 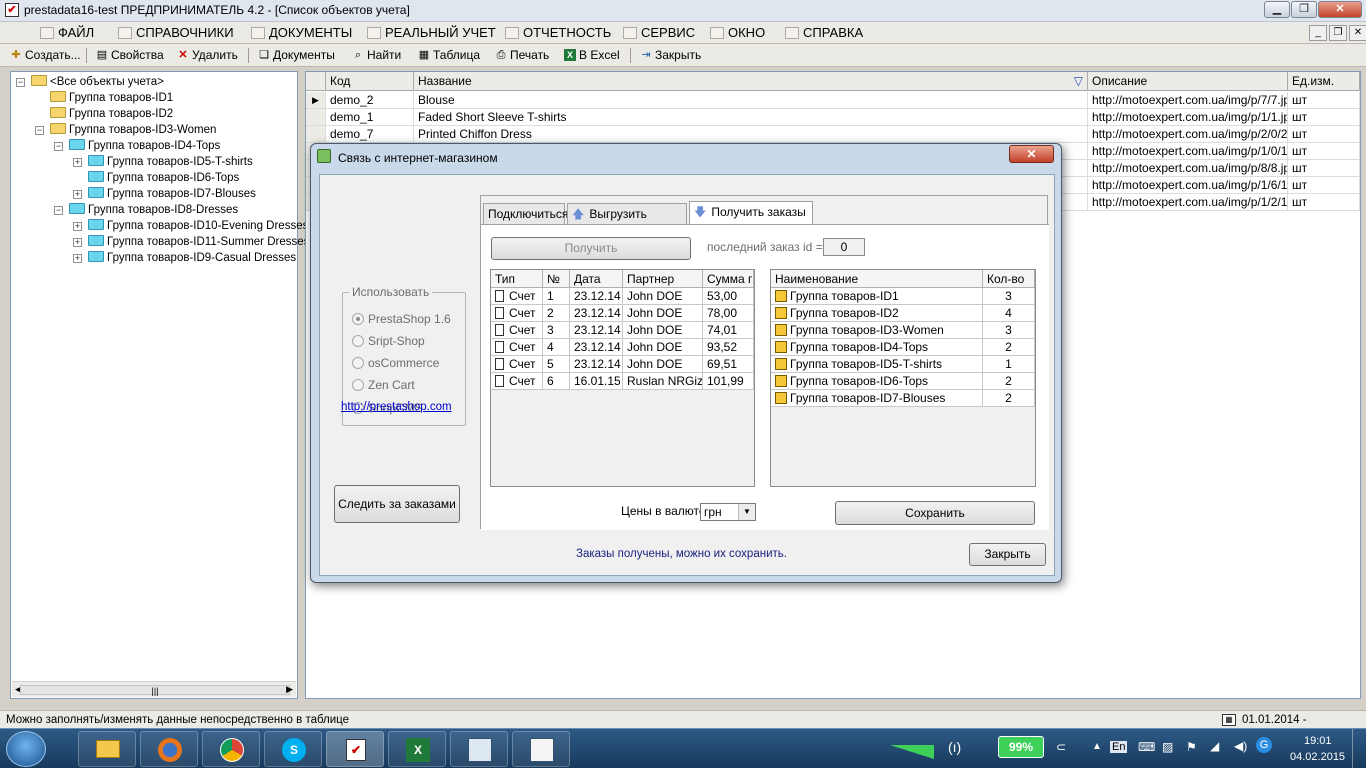 What do you see at coordinates (137, 146) in the screenshot?
I see `tree-item: − Группа товаров-ID4-Tops` at bounding box center [137, 146].